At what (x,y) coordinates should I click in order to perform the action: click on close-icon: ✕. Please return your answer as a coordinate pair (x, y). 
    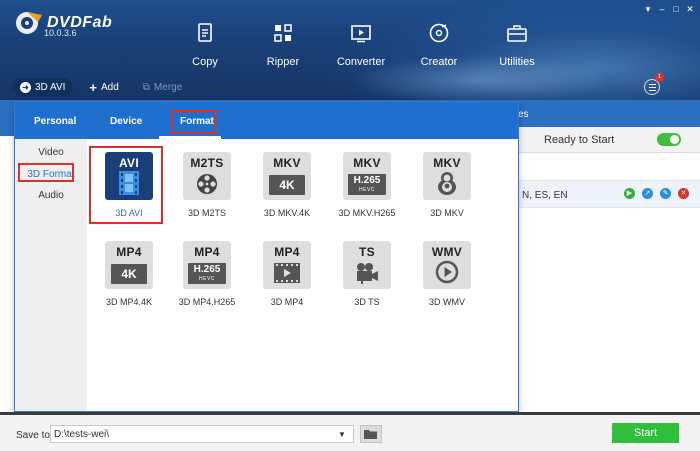
    Looking at the image, I should click on (690, 9).